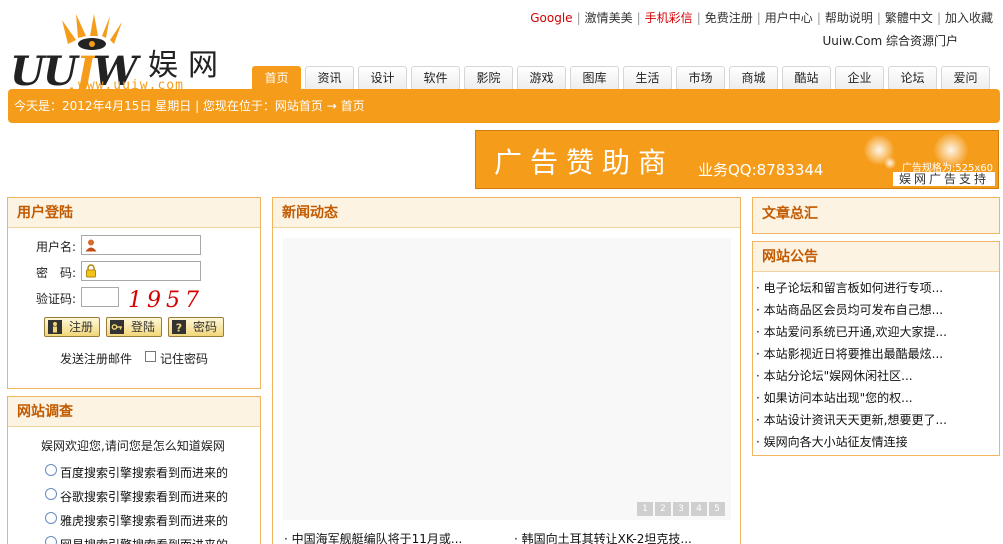 The height and width of the screenshot is (544, 1003). Describe the element at coordinates (584, 162) in the screenshot. I see `ad-title: 广告赞助商` at that location.